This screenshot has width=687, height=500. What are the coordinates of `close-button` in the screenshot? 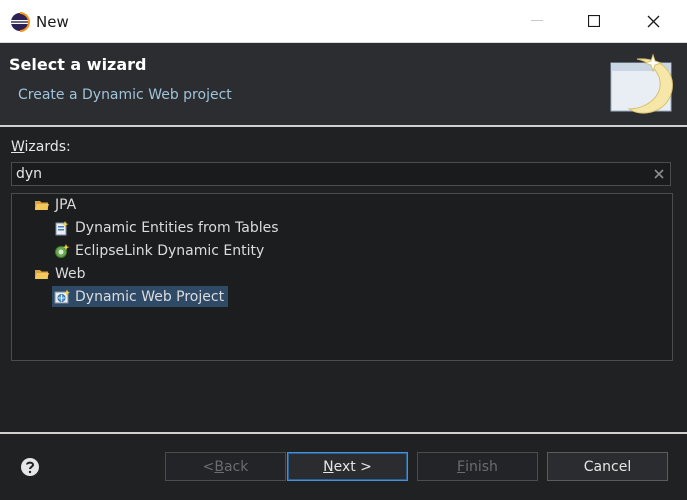 It's located at (653, 21).